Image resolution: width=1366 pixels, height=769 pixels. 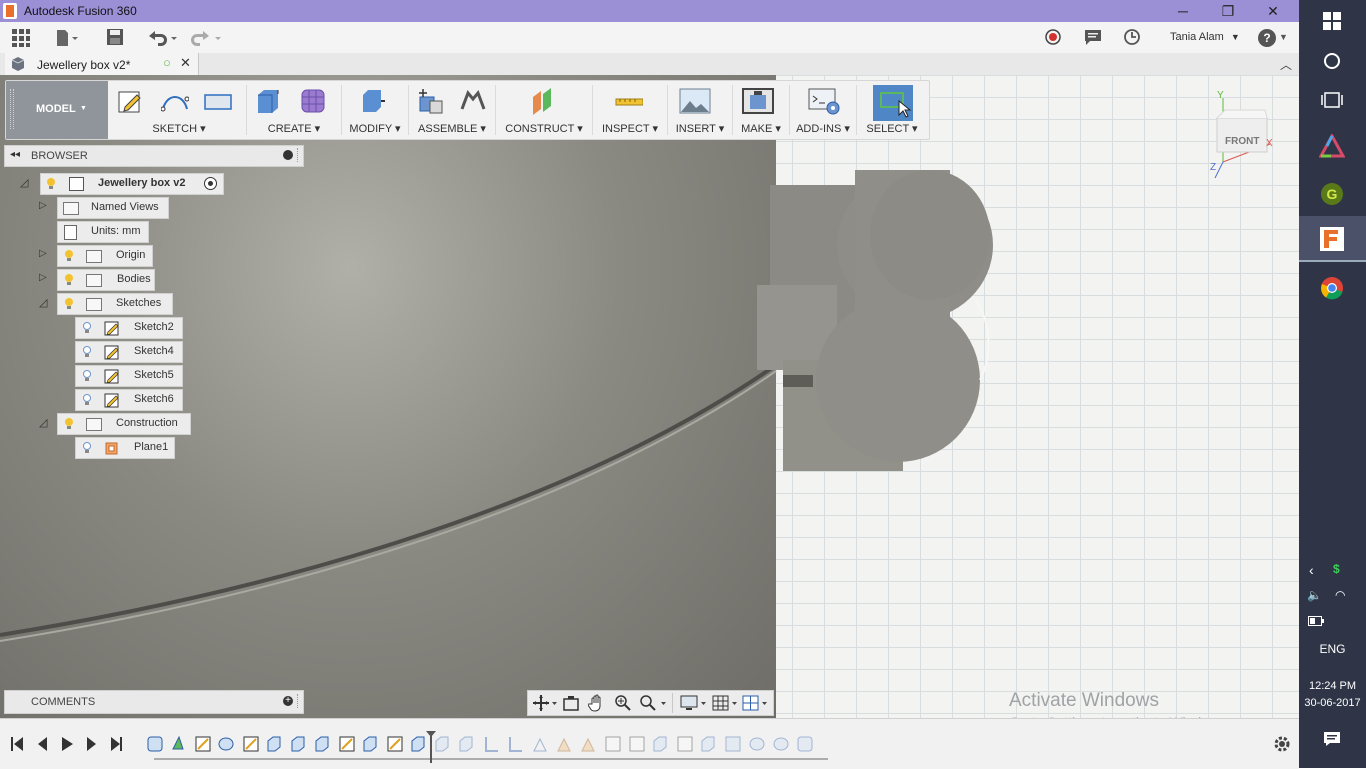 What do you see at coordinates (1183, 11) in the screenshot?
I see `minimize-button: ─` at bounding box center [1183, 11].